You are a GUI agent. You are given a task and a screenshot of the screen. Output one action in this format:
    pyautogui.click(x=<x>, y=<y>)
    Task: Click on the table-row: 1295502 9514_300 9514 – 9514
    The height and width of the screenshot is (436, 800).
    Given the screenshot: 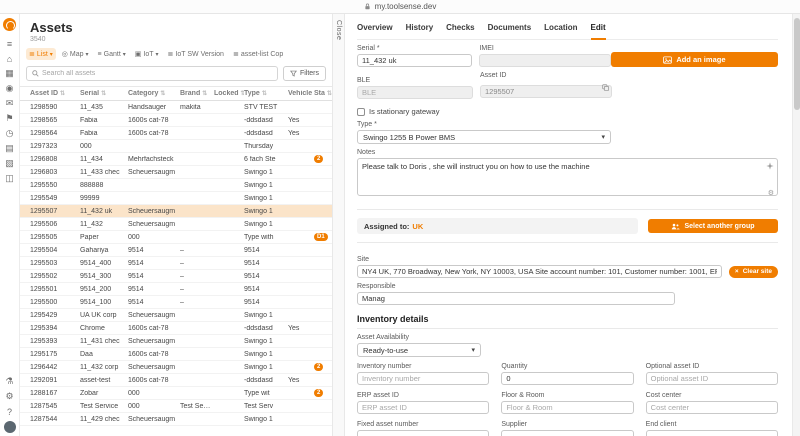 What is the action you would take?
    pyautogui.click(x=176, y=276)
    